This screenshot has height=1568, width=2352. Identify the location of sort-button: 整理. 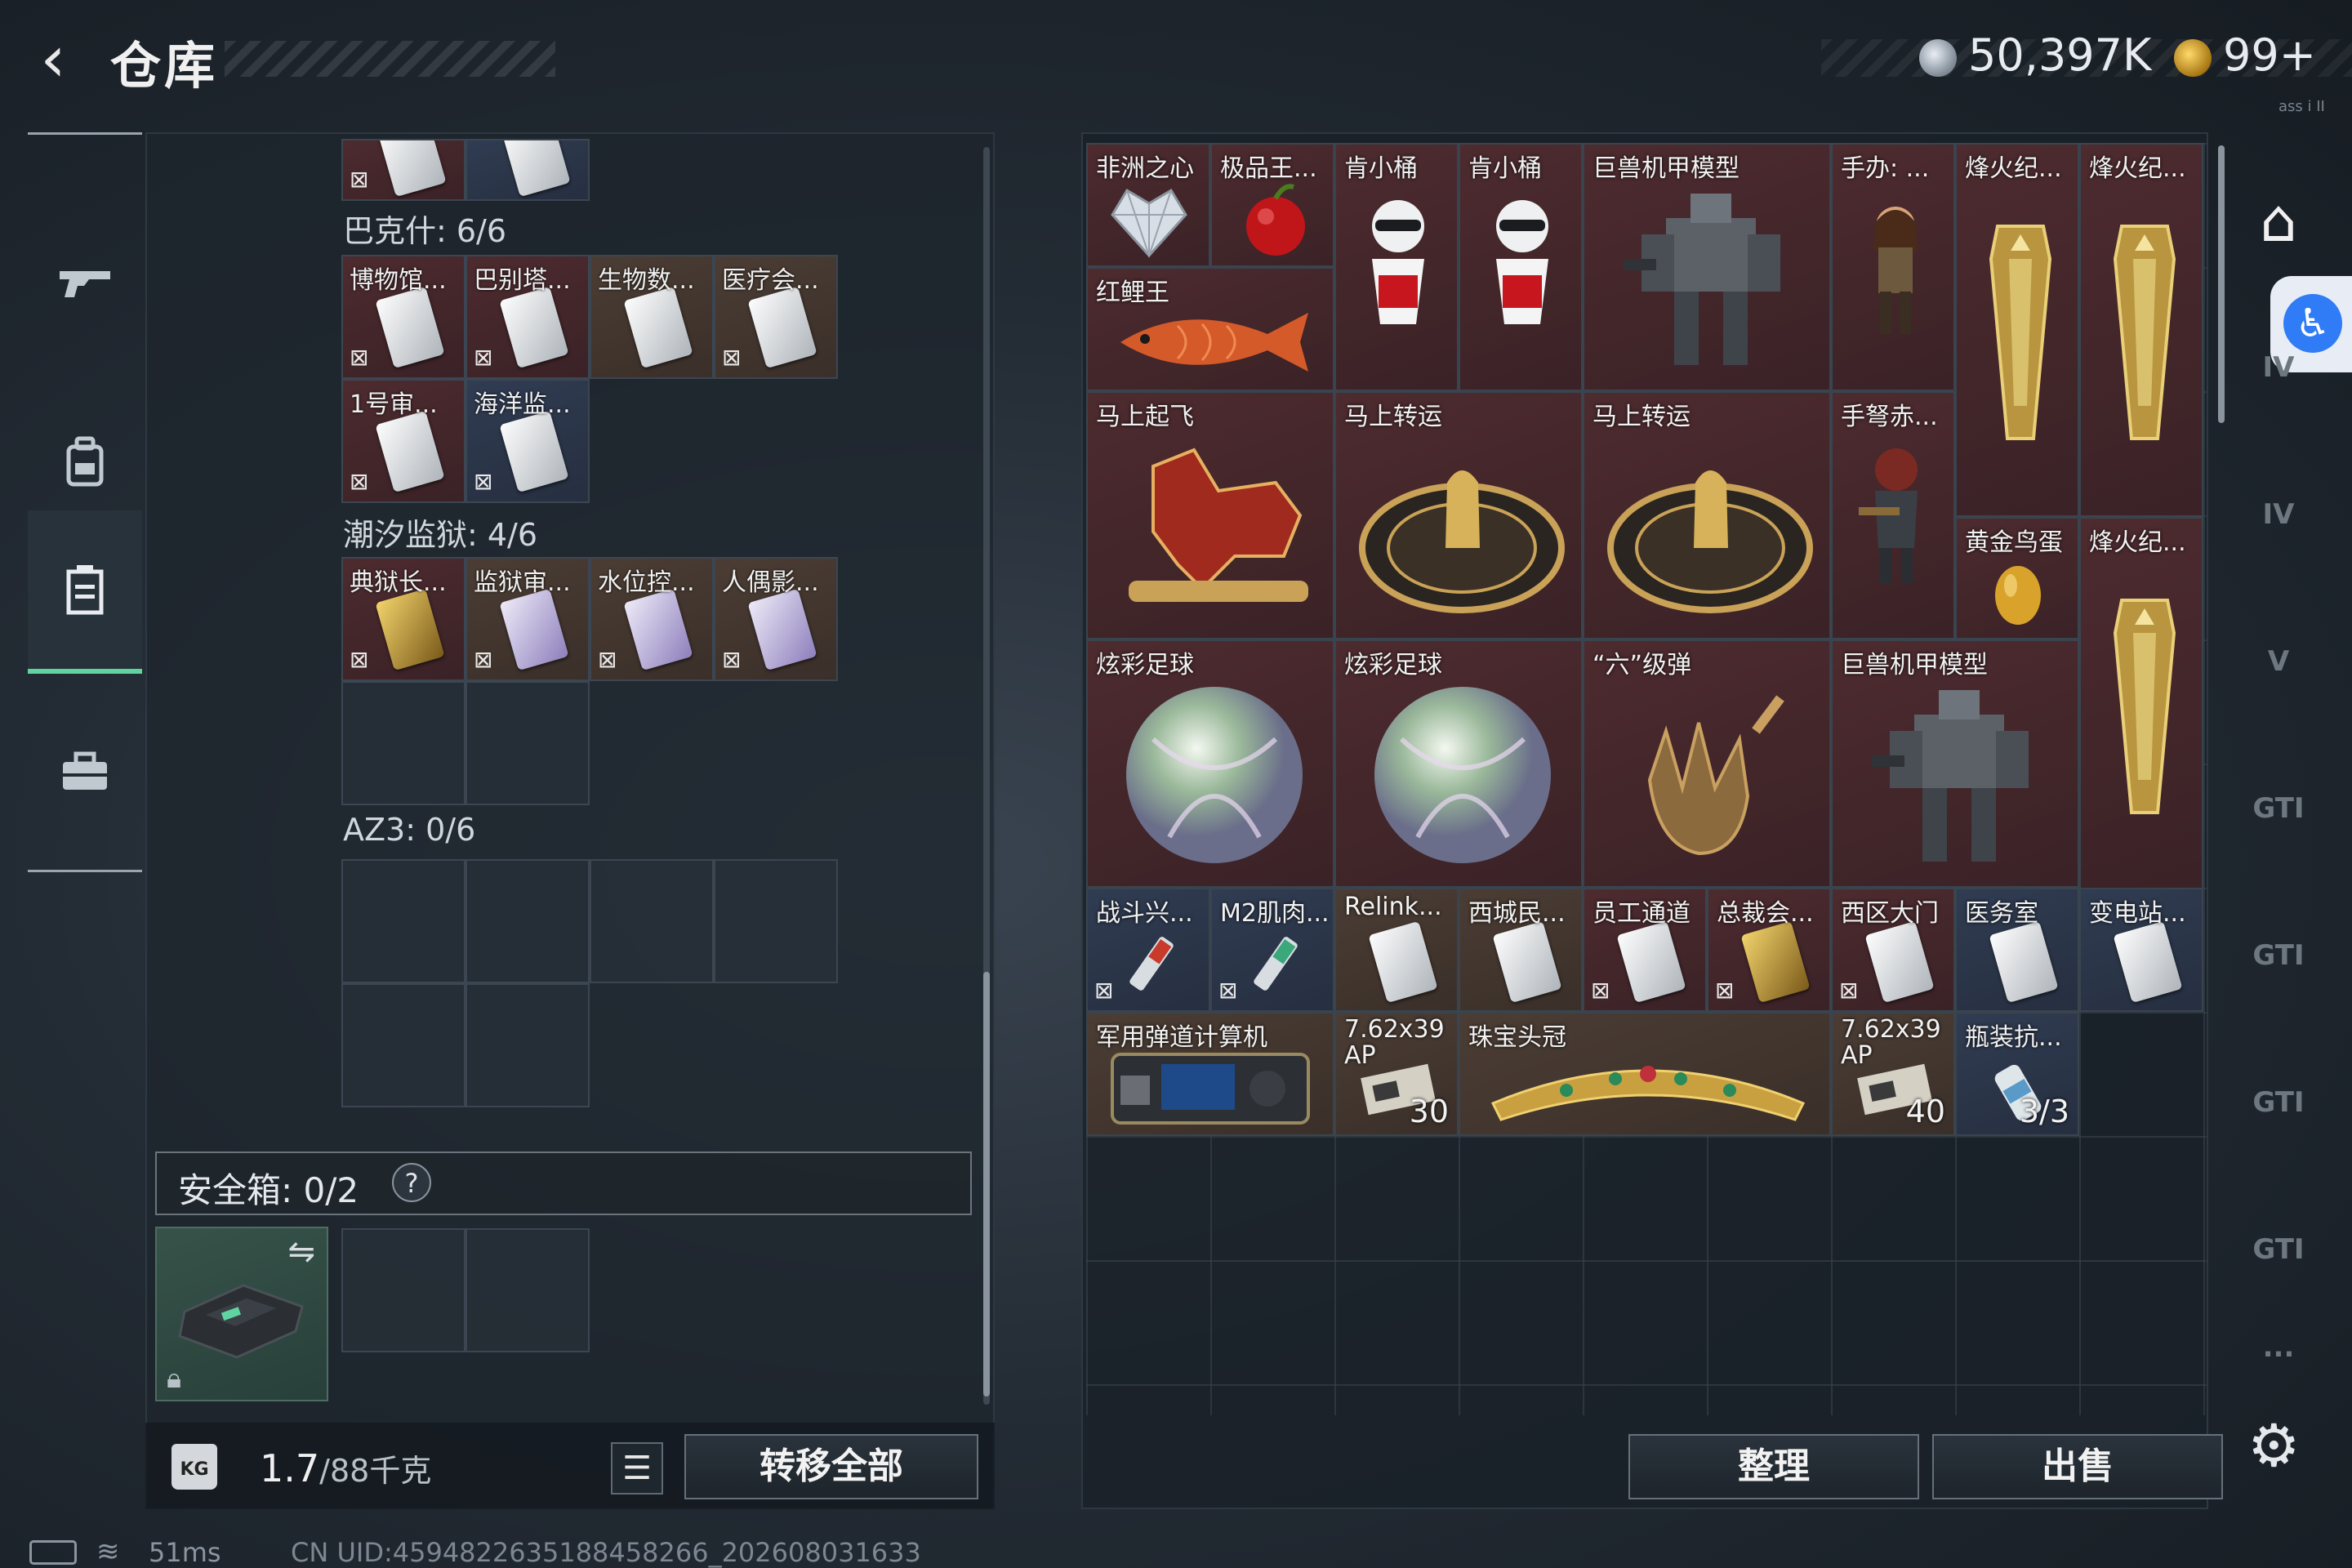
(1773, 1466).